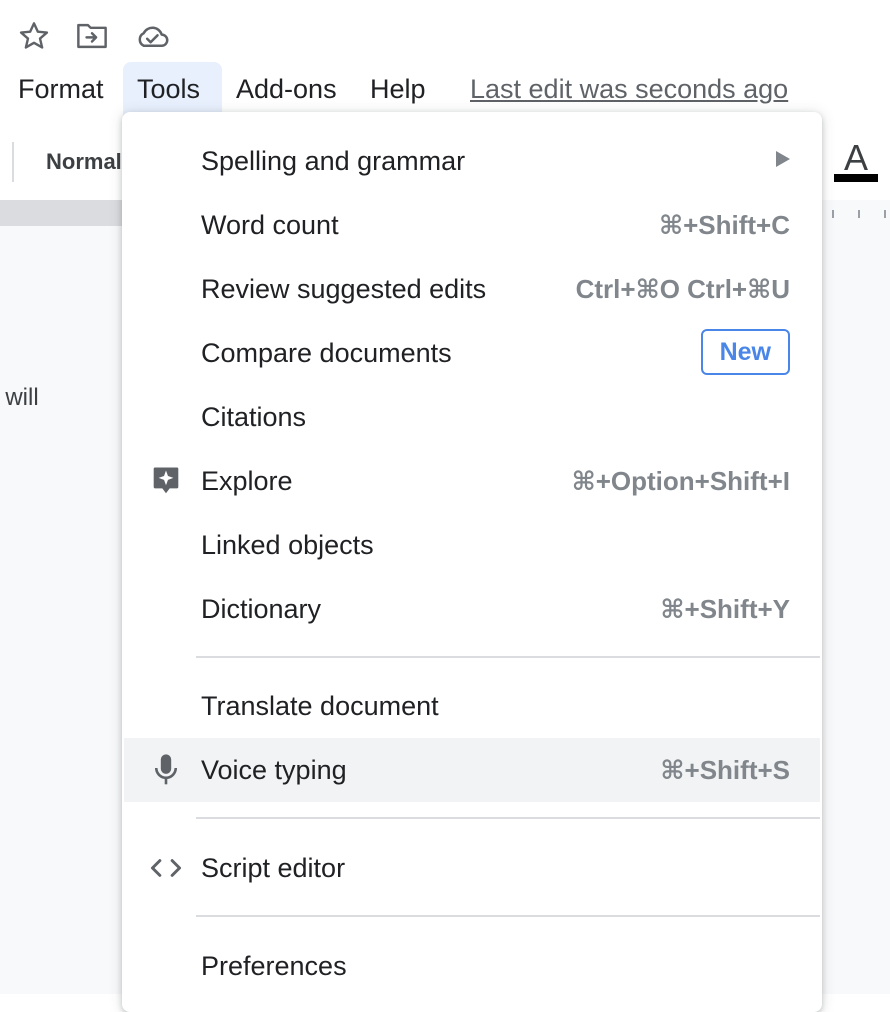 The image size is (890, 1012). I want to click on text-color-button: A, so click(856, 168).